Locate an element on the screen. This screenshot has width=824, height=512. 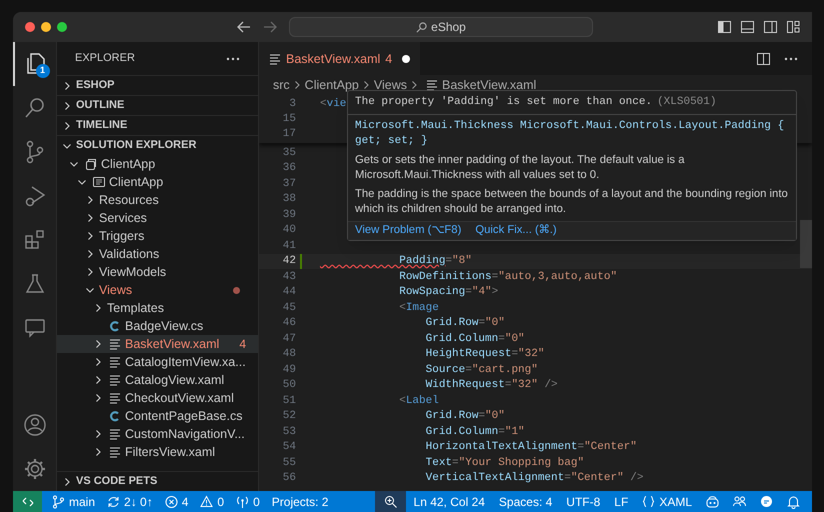
code-line: Source="cart.png" is located at coordinates (481, 370).